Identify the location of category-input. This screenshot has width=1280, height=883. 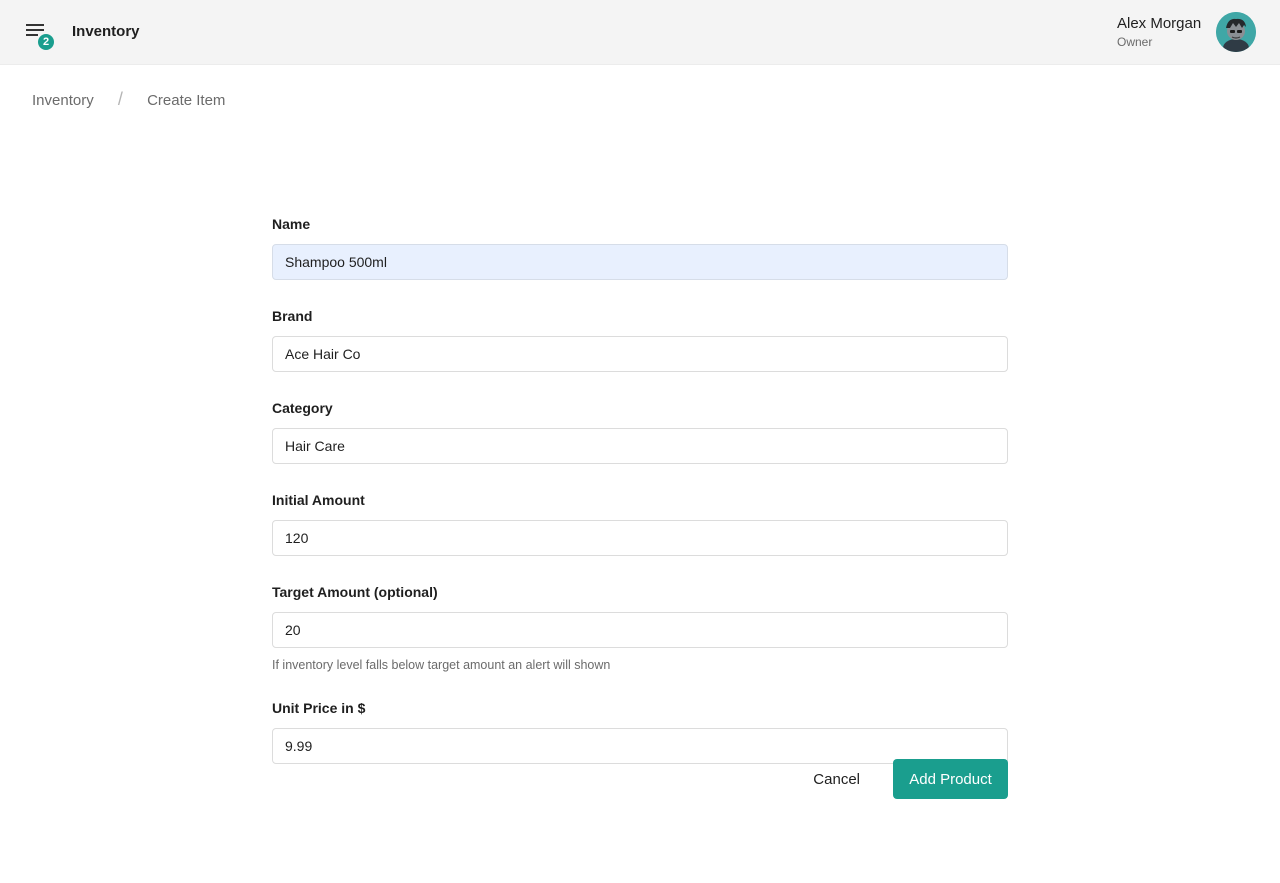
(640, 446).